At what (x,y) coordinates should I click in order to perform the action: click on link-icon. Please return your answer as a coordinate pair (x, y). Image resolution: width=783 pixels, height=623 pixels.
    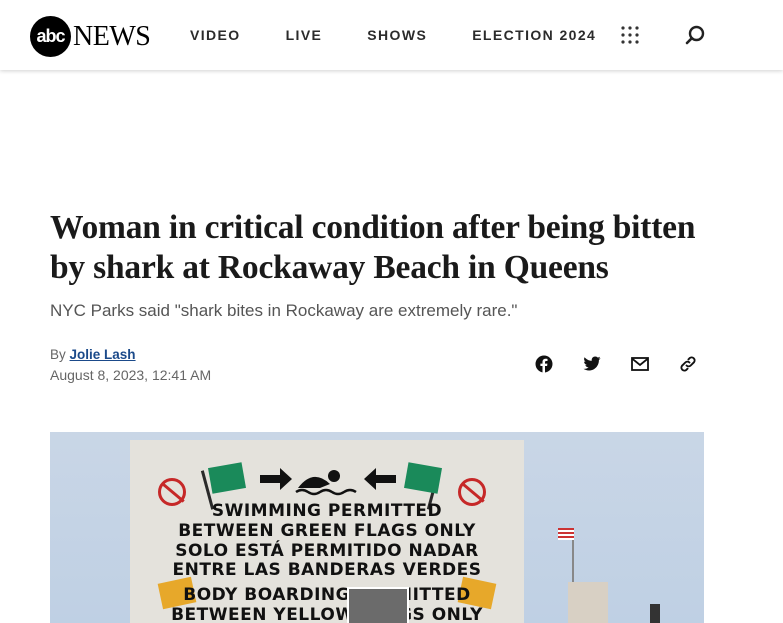
    Looking at the image, I should click on (688, 364).